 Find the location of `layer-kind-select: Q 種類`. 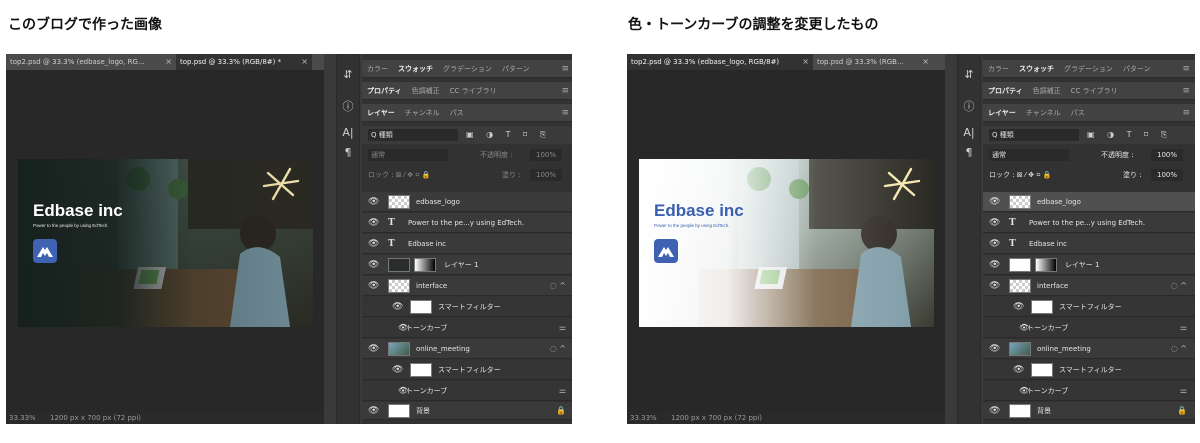

layer-kind-select: Q 種類 is located at coordinates (1034, 135).